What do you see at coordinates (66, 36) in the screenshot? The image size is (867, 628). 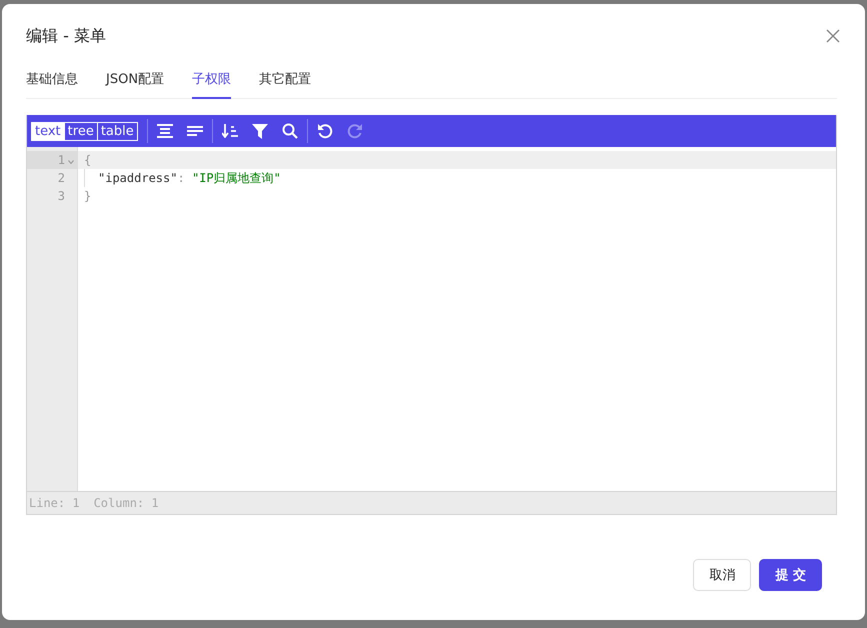 I see `dialog-title: 编辑 - 菜单` at bounding box center [66, 36].